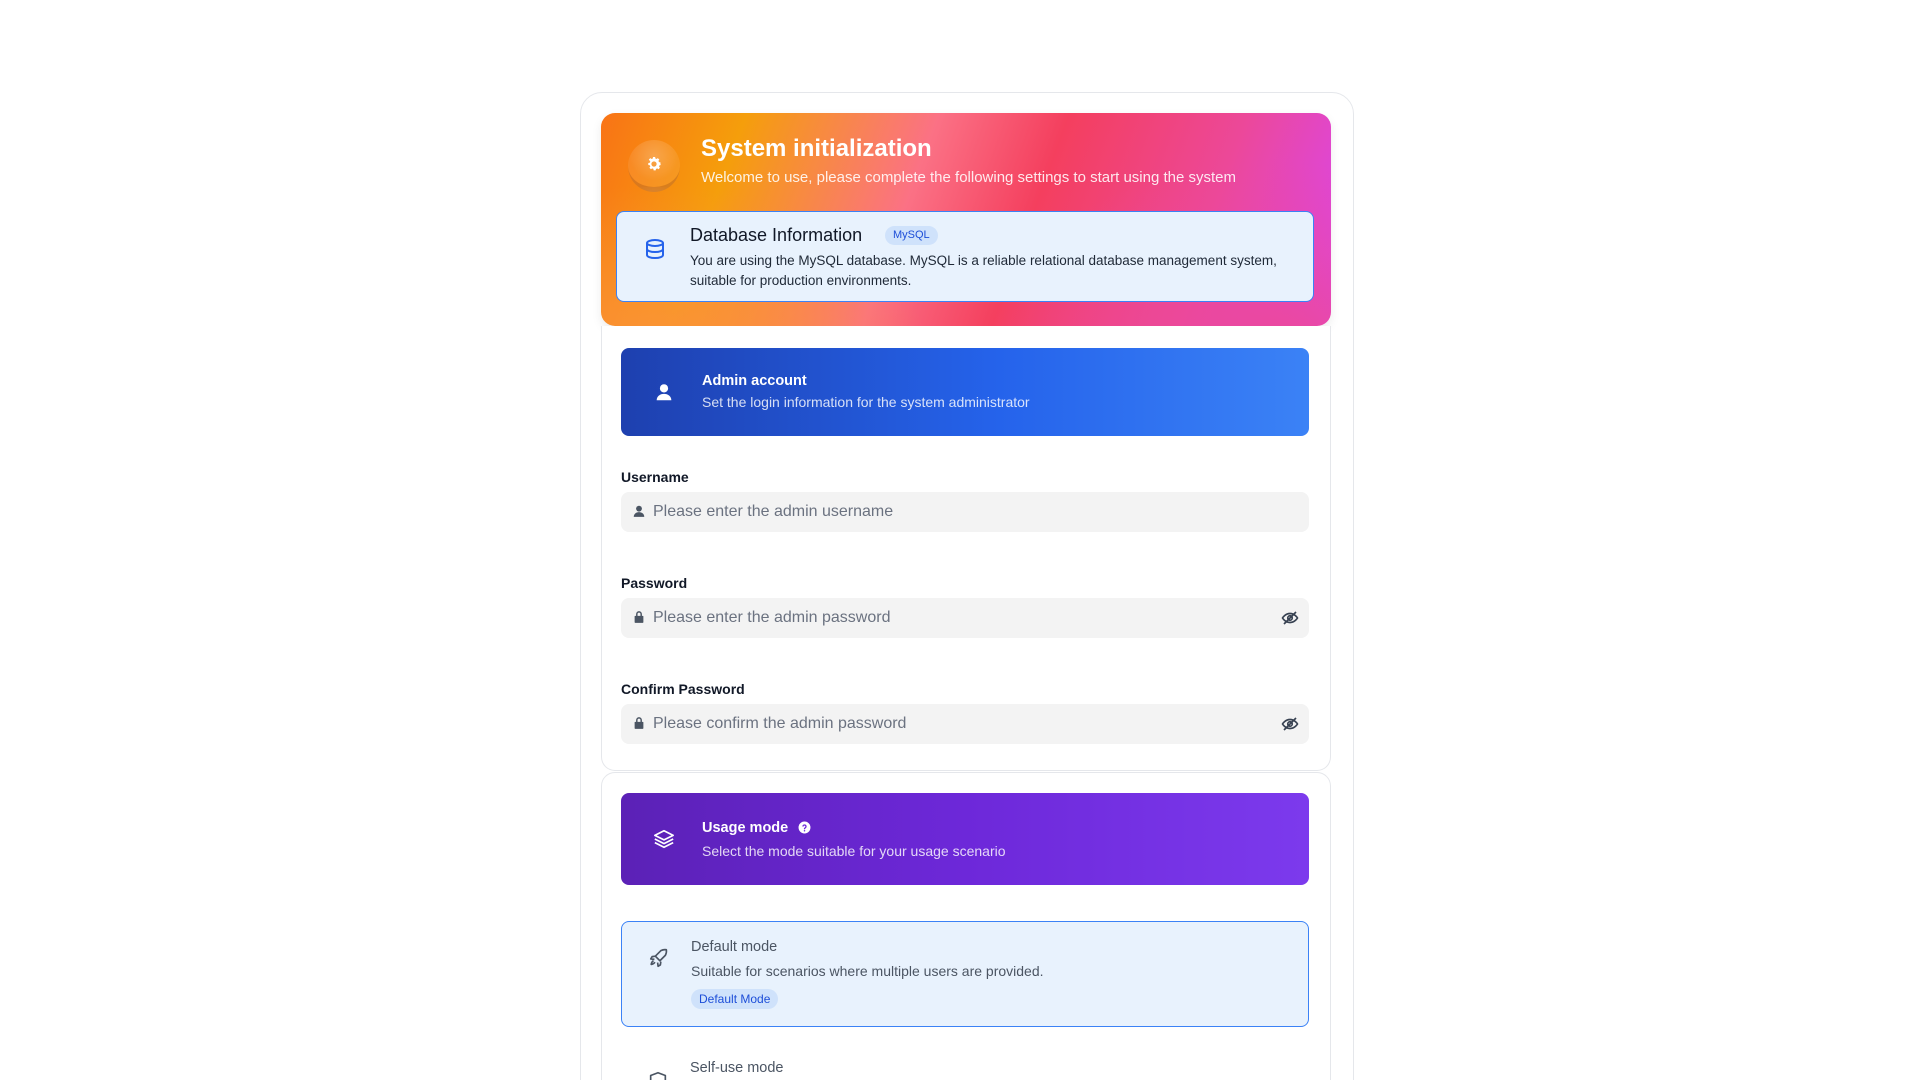  I want to click on help-icon, so click(804, 827).